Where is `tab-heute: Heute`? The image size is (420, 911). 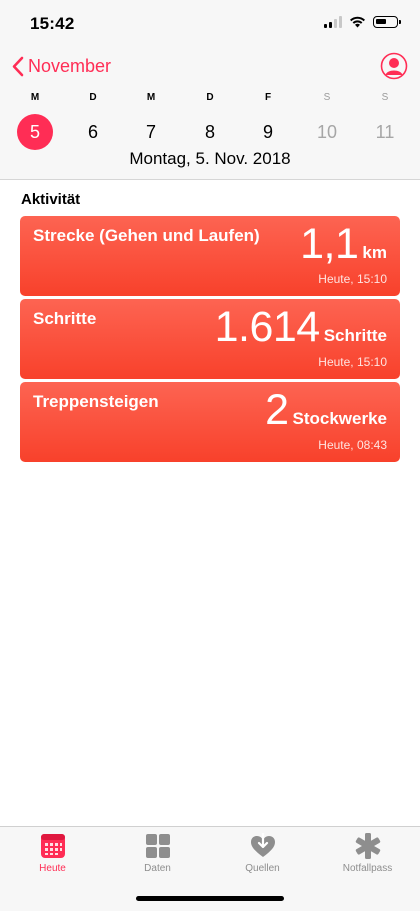 tab-heute: Heute is located at coordinates (52, 853).